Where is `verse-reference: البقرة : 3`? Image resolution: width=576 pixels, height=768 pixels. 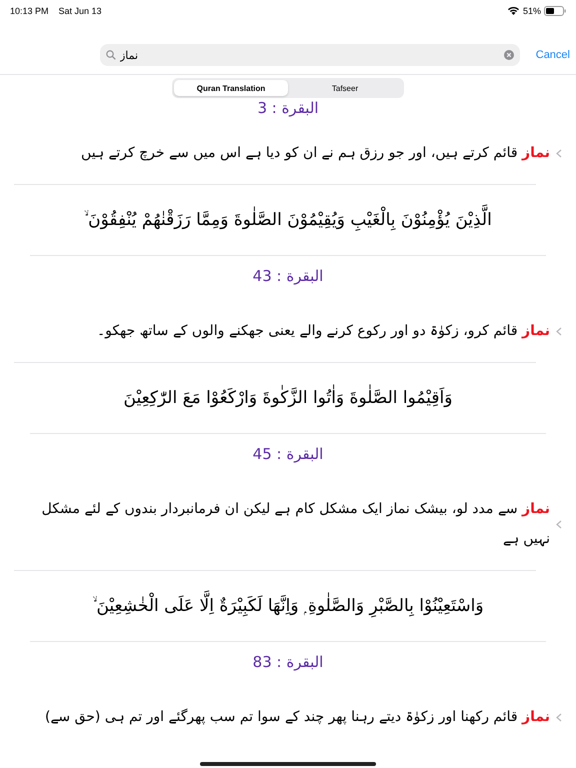
verse-reference: البقرة : 3 is located at coordinates (288, 108).